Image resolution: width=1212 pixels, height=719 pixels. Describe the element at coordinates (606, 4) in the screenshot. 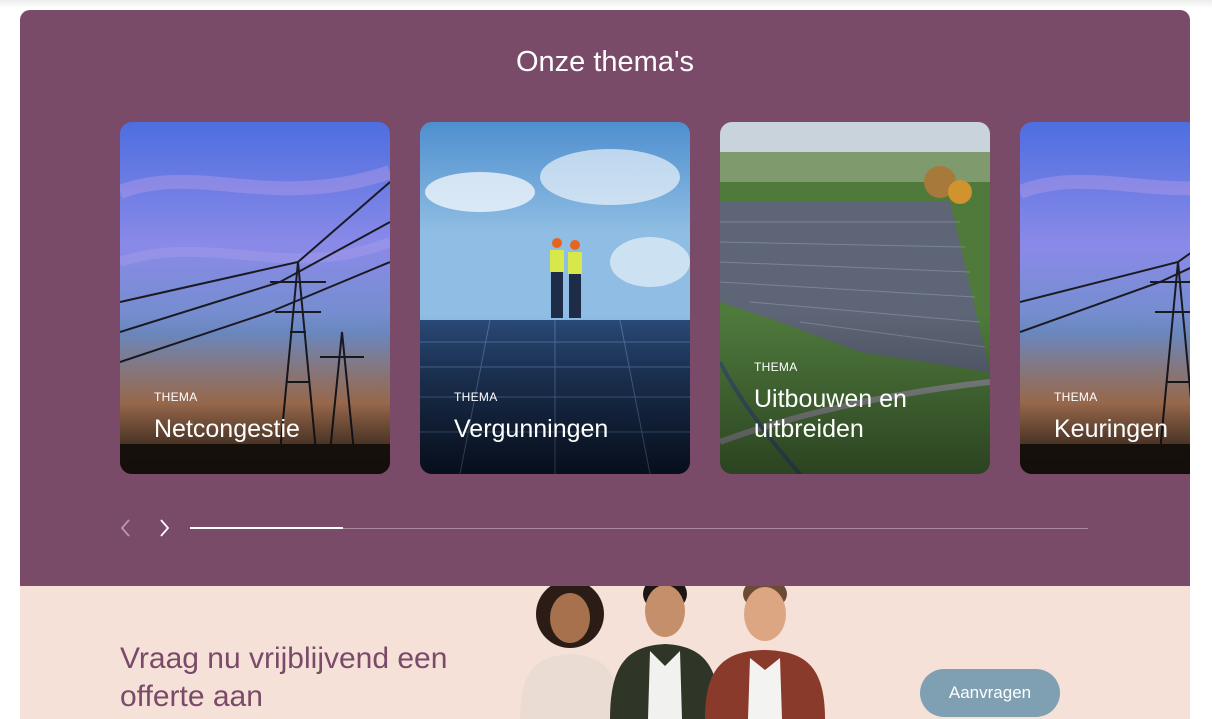

I see `page-top-edge` at that location.